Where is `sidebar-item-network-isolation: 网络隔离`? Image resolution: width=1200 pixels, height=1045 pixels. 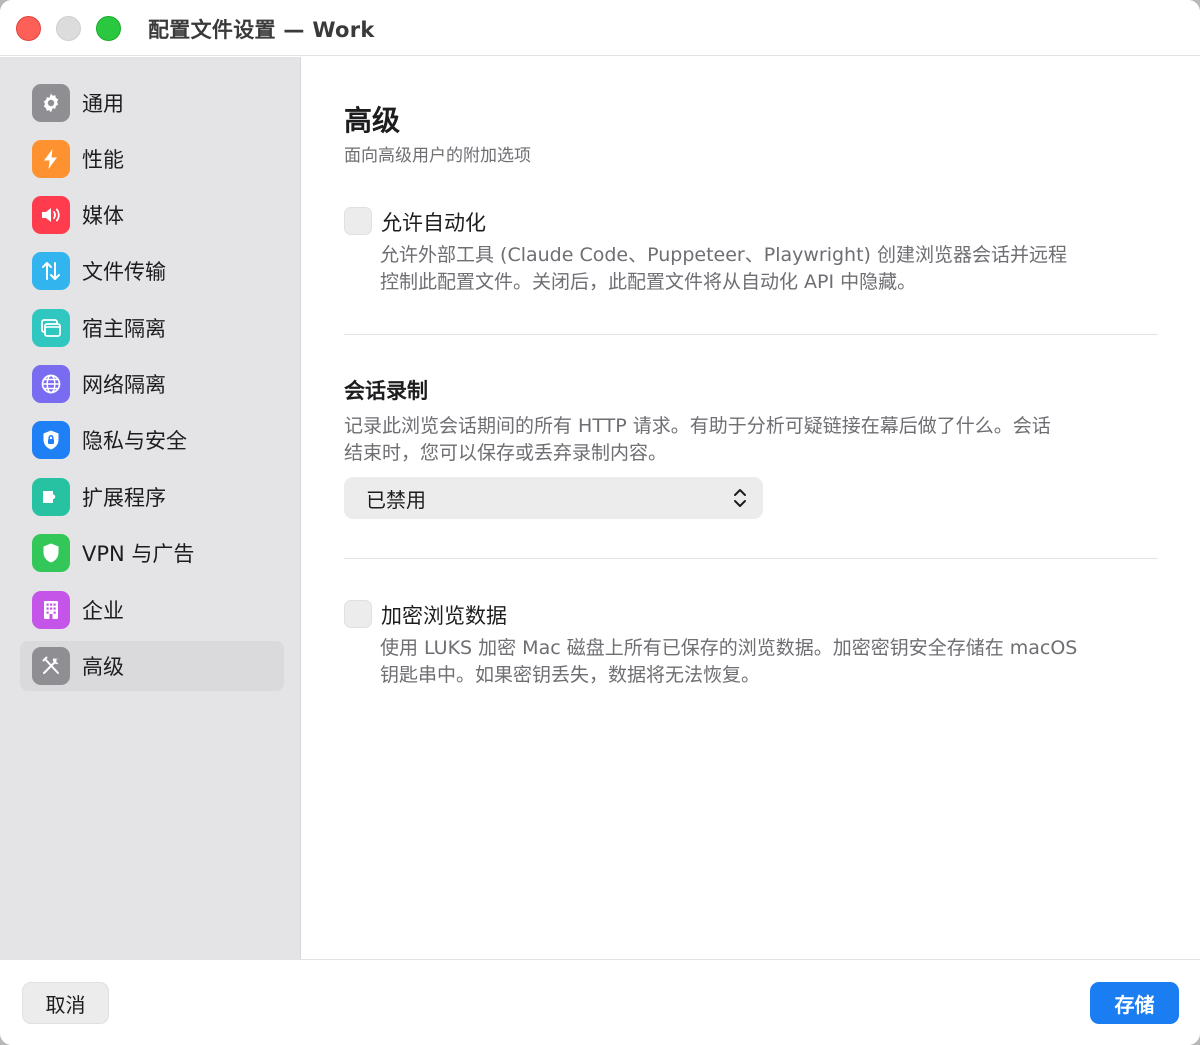 sidebar-item-network-isolation: 网络隔离 is located at coordinates (152, 384).